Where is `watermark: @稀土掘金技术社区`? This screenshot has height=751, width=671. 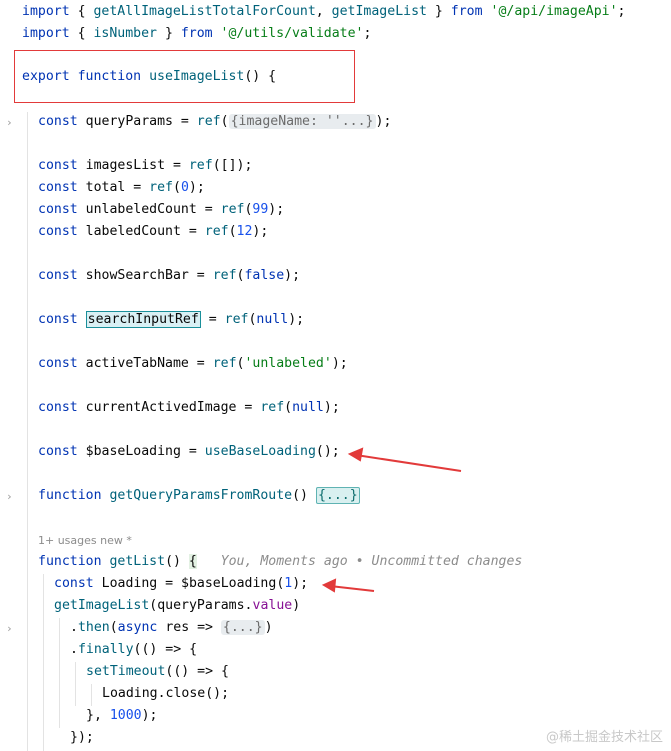
watermark: @稀土掘金技术社区 is located at coordinates (604, 737).